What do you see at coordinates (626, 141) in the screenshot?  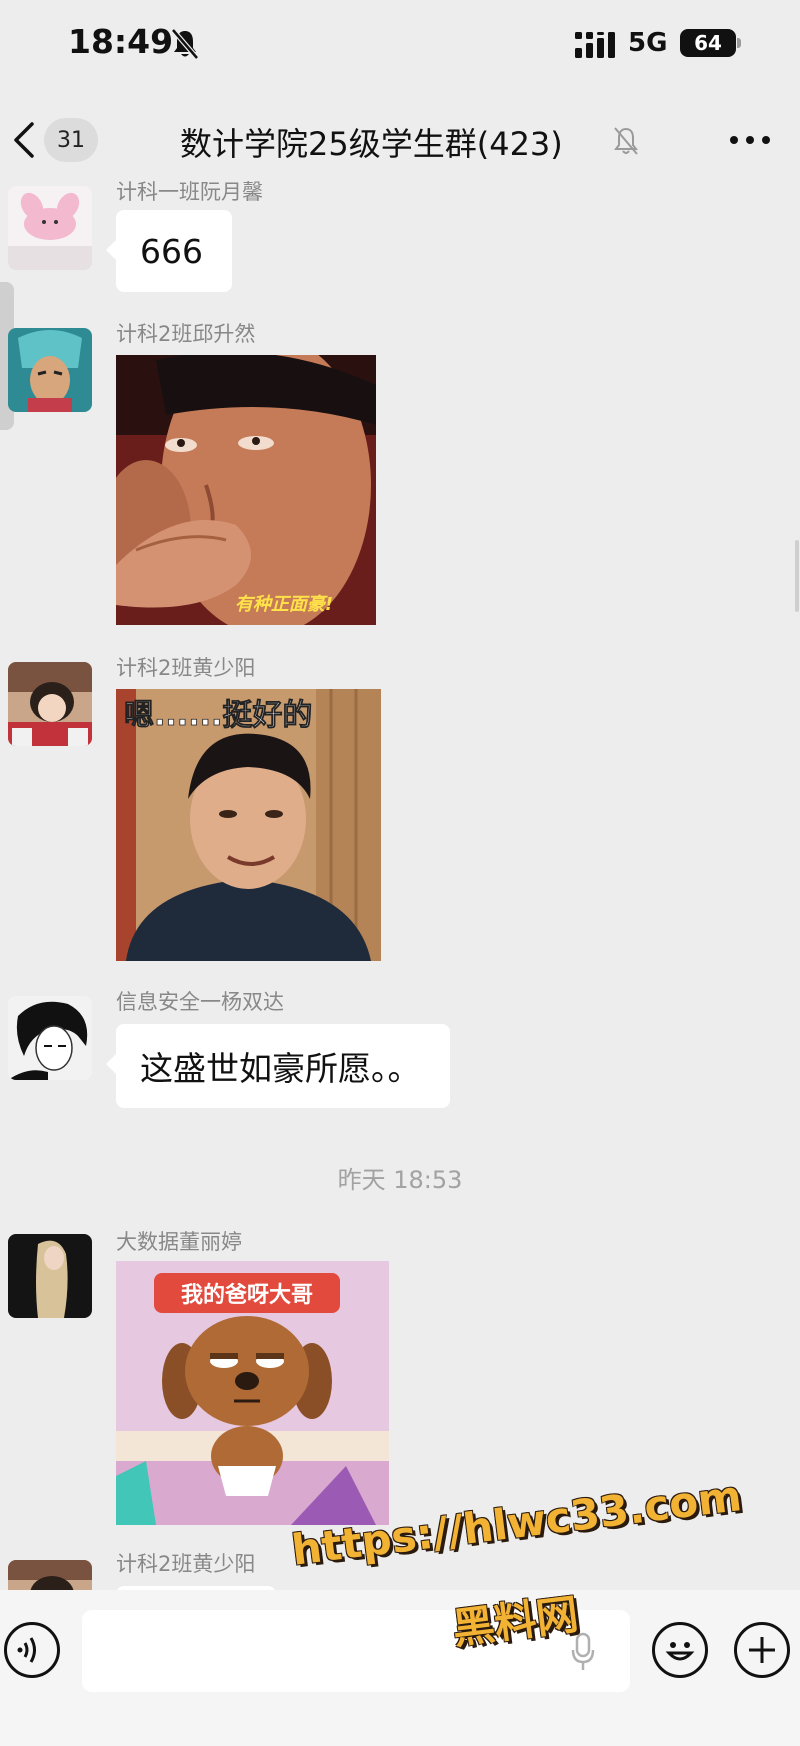 I see `mute-icon` at bounding box center [626, 141].